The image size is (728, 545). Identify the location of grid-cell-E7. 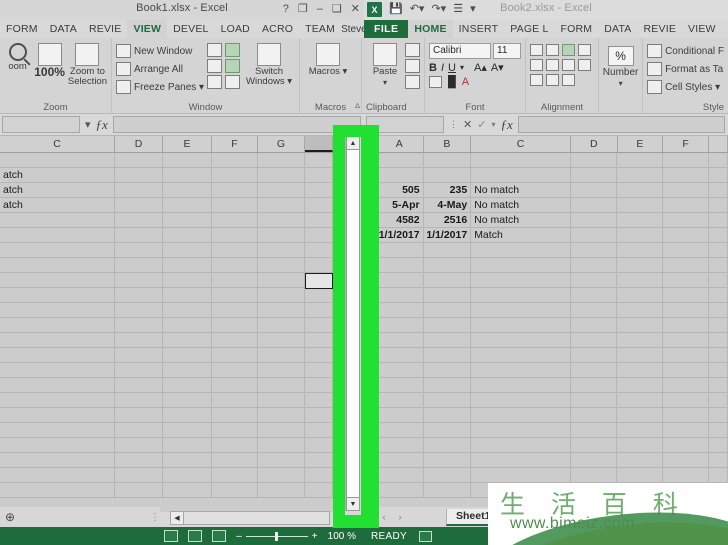
(640, 250).